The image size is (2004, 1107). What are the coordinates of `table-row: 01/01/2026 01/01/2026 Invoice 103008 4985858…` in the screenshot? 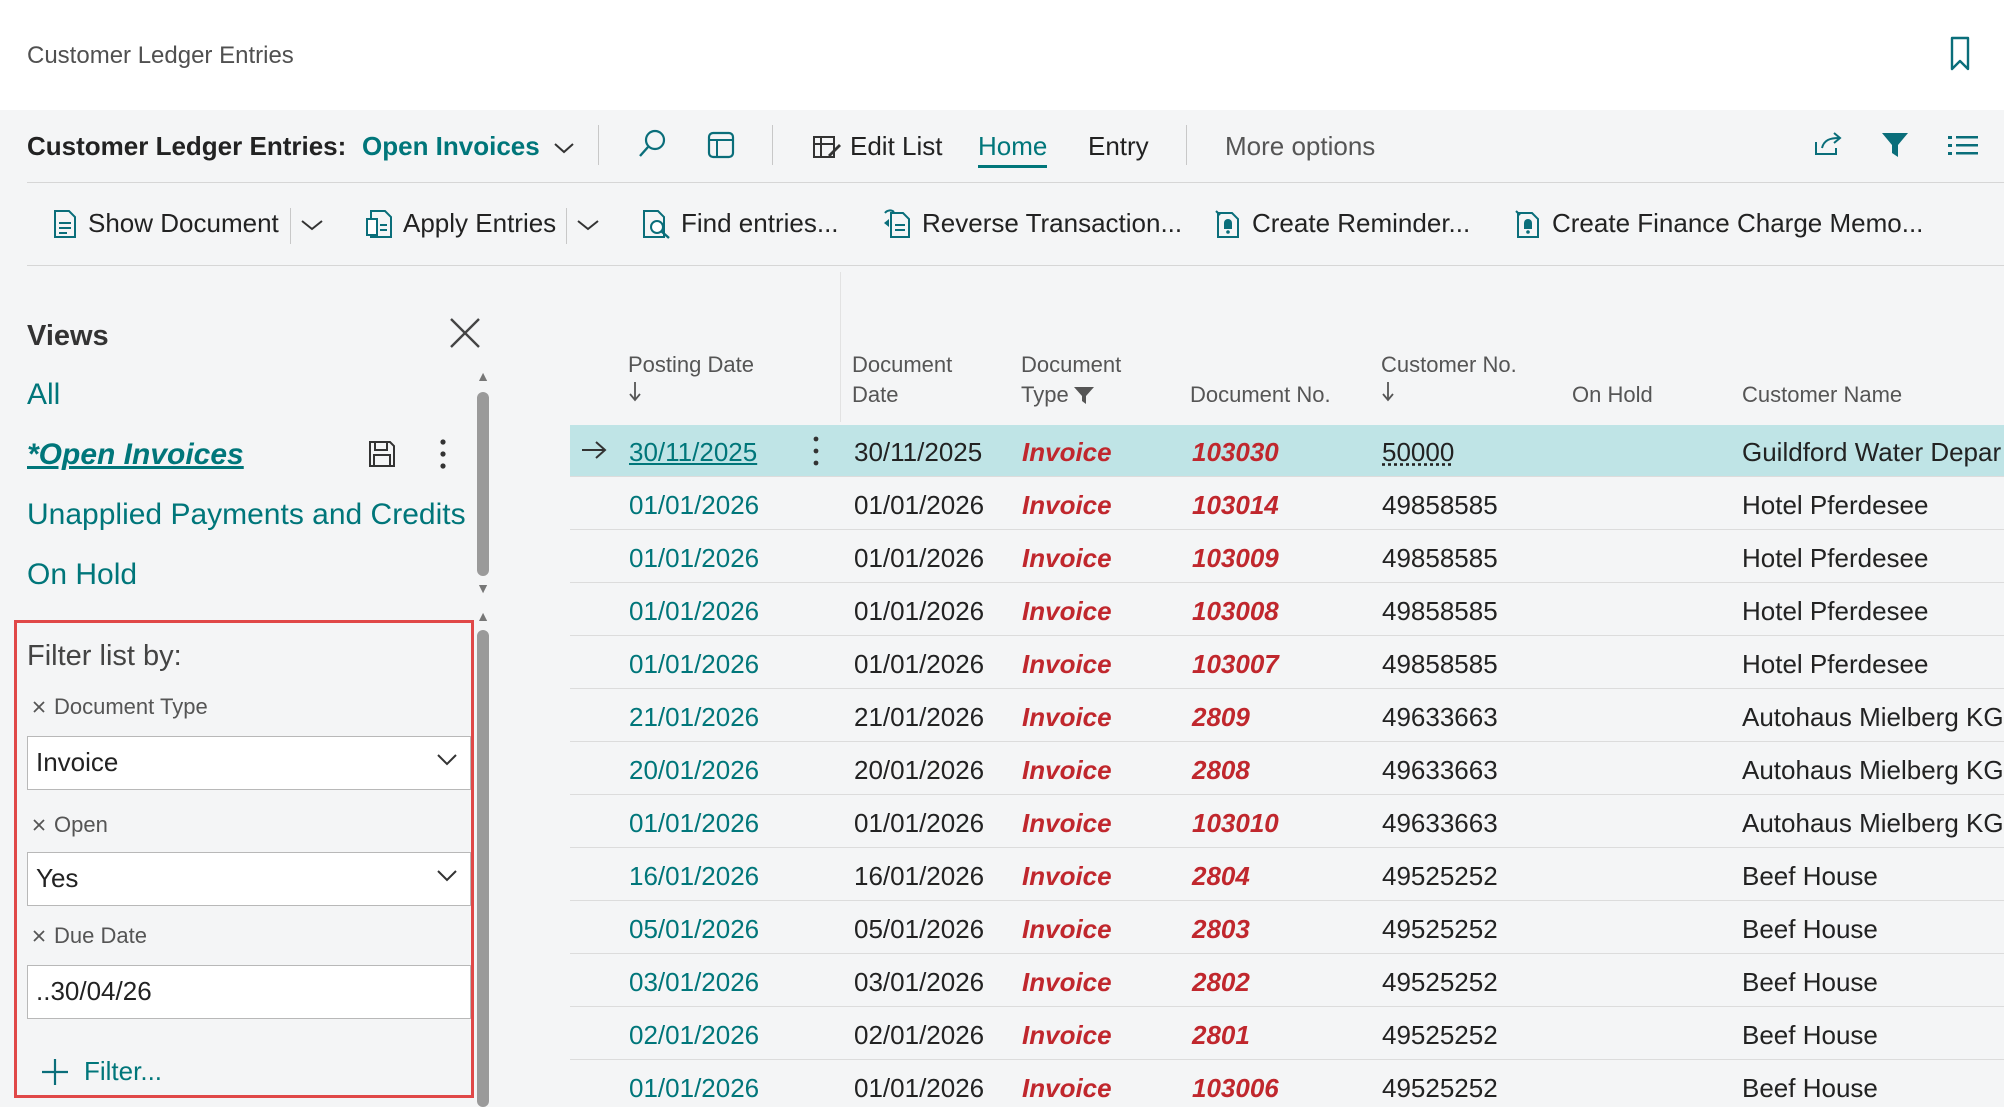 It's located at (1287, 610).